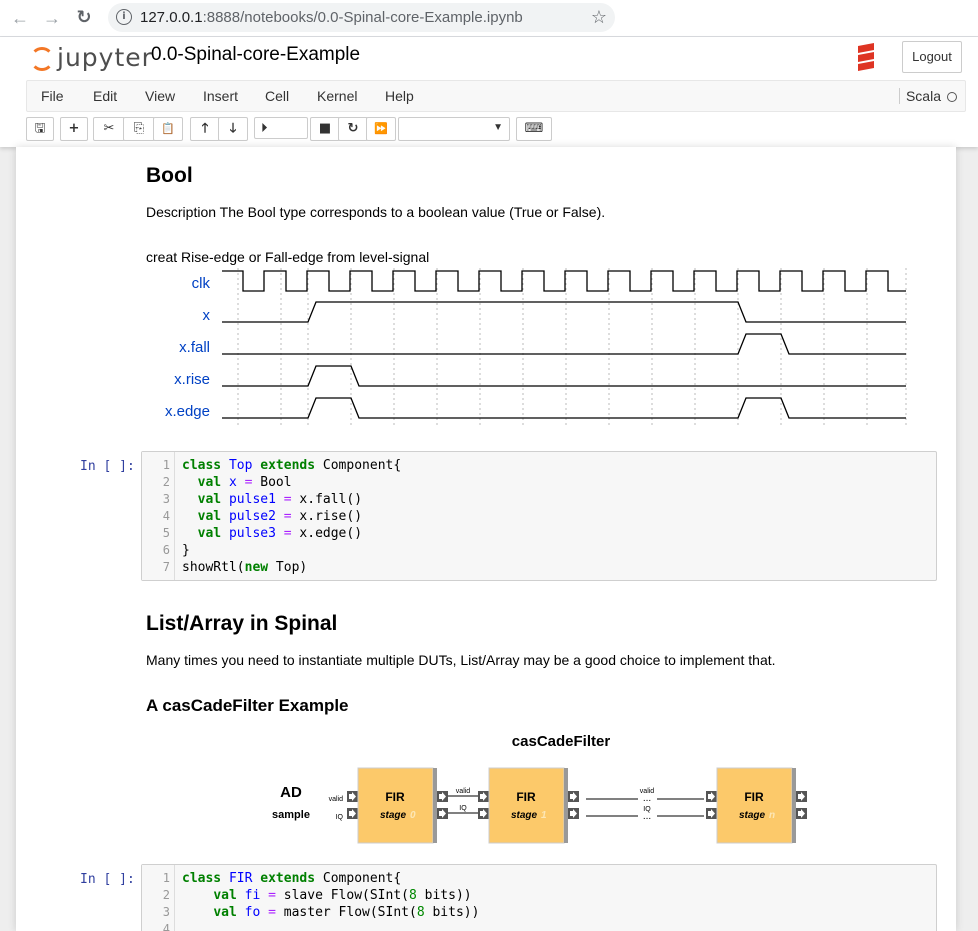 Image resolution: width=978 pixels, height=931 pixels. What do you see at coordinates (454, 129) in the screenshot?
I see `cell-type-select: ▼` at bounding box center [454, 129].